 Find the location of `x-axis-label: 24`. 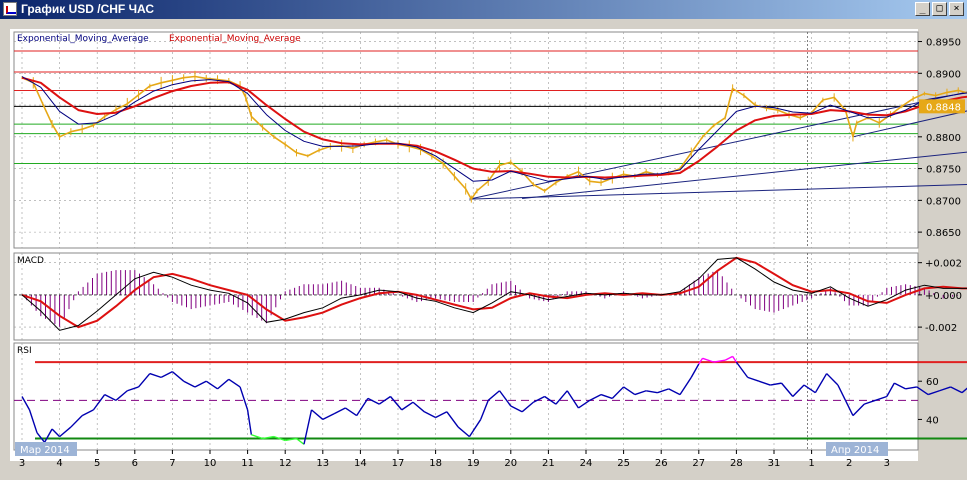

x-axis-label: 24 is located at coordinates (586, 463).